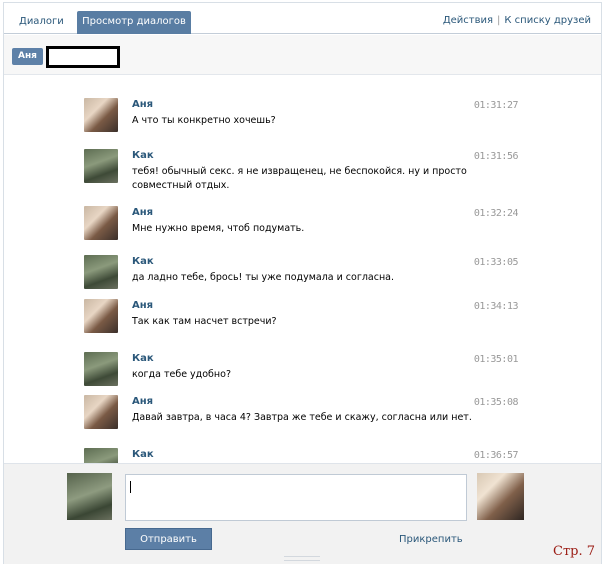 The image size is (604, 566). What do you see at coordinates (496, 105) in the screenshot?
I see `message-time: 01:31:27` at bounding box center [496, 105].